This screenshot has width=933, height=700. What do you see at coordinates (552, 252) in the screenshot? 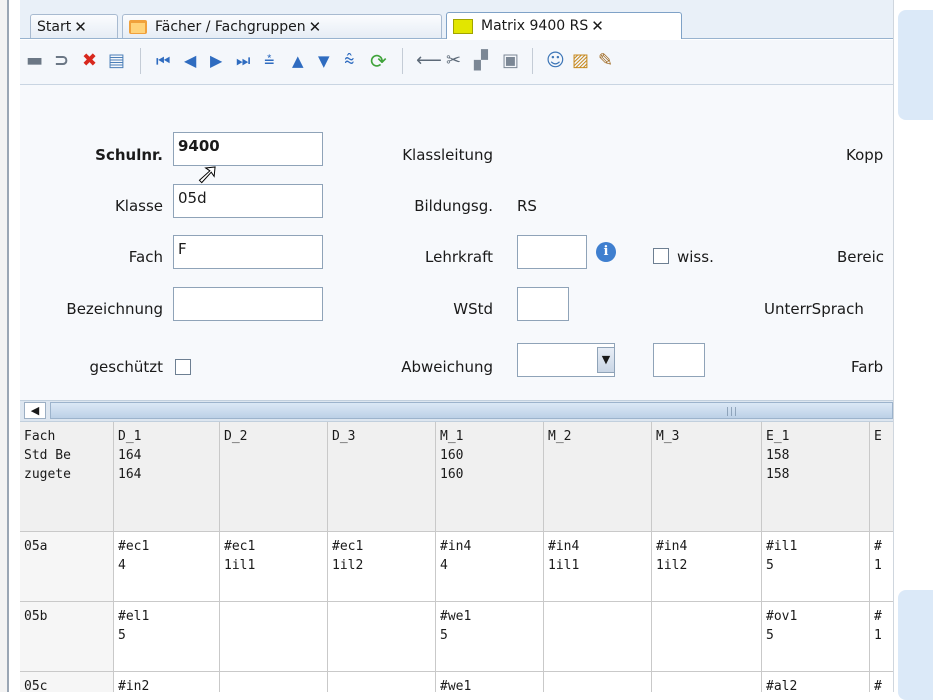
I see `lehrkraft-field` at bounding box center [552, 252].